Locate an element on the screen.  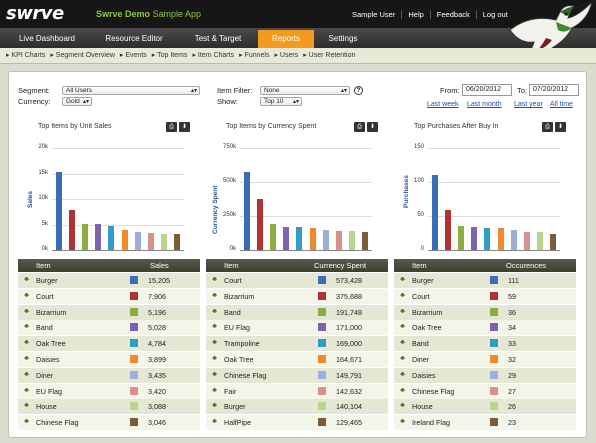
table-row: ♣ Chinese Flag 149,791 is located at coordinates (297, 375).